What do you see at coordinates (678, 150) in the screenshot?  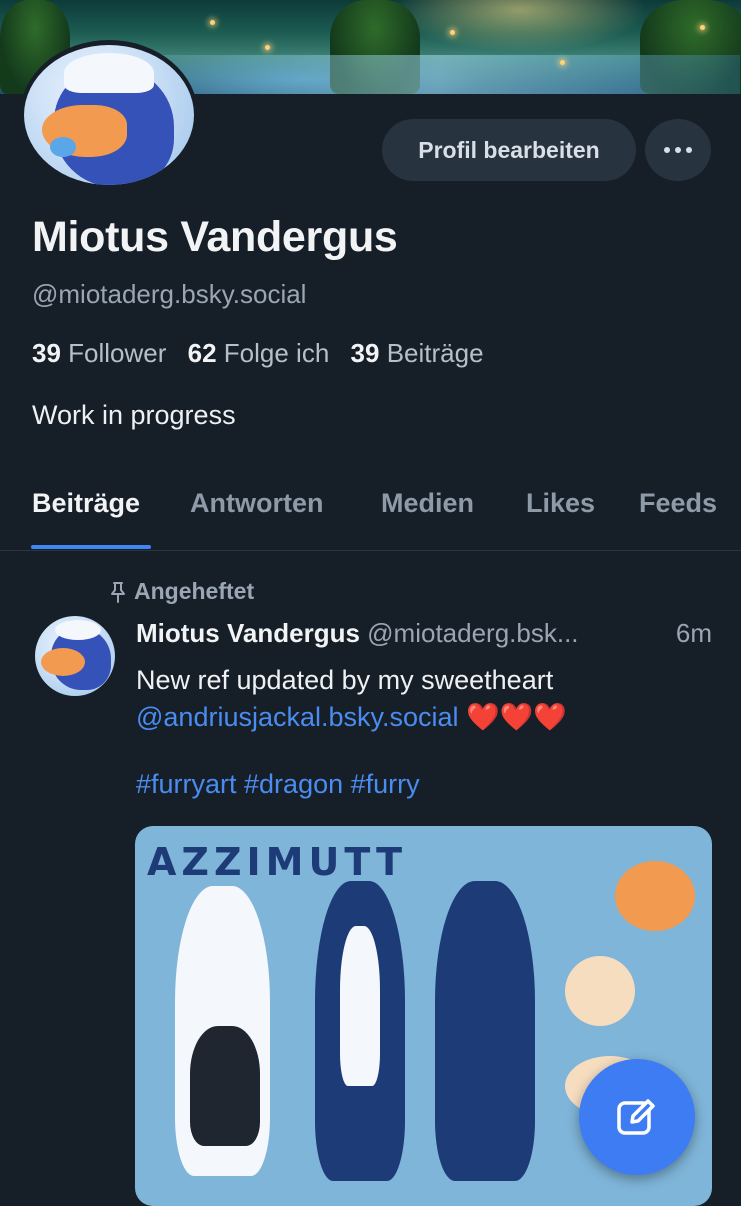 I see `more-options-button` at bounding box center [678, 150].